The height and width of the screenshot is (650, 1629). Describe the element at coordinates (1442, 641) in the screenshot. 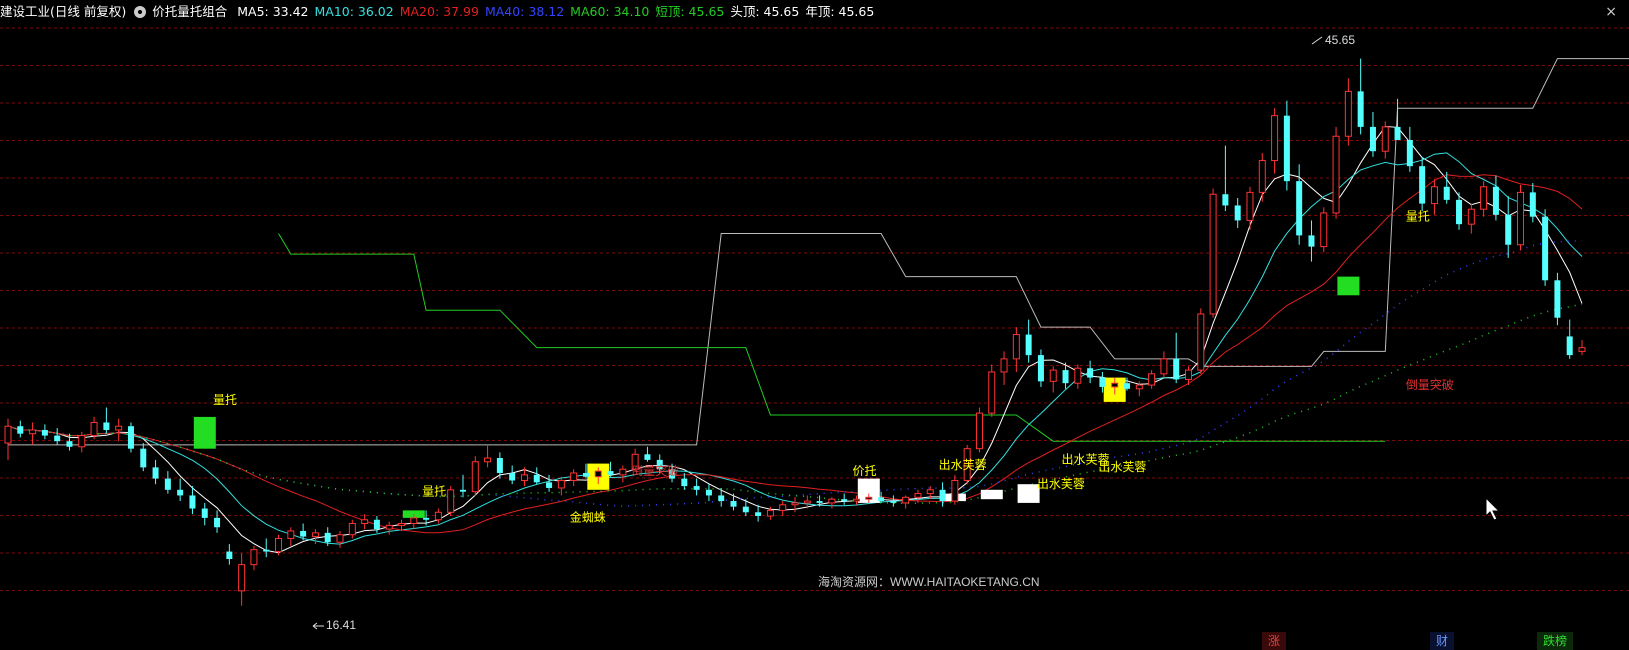

I see `footer-tab-1: 财` at that location.